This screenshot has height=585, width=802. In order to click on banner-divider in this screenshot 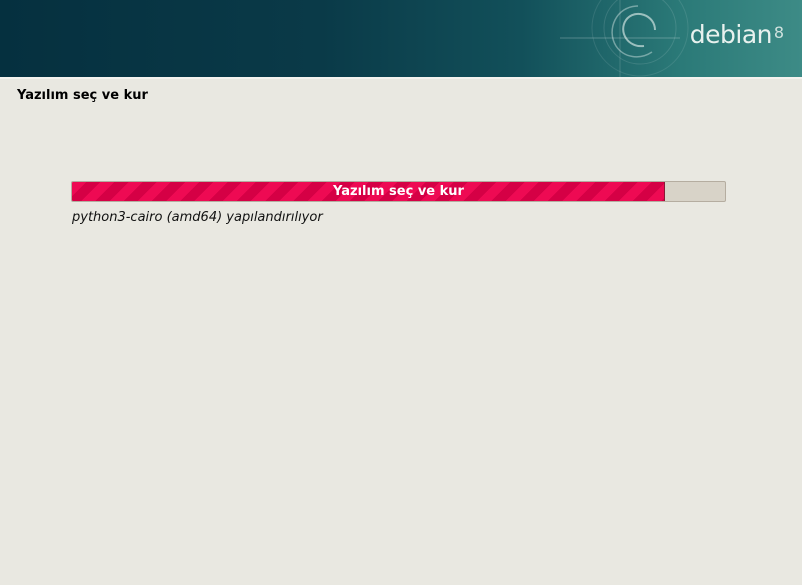, I will do `click(401, 78)`.